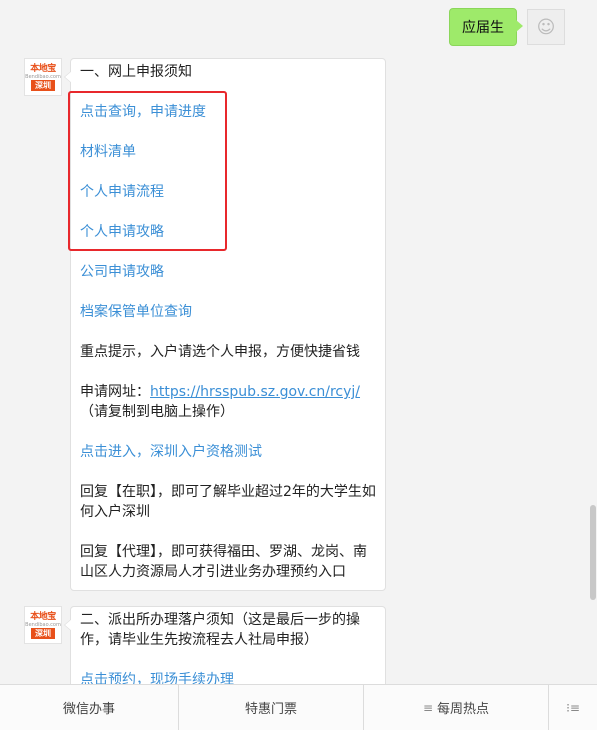  Describe the element at coordinates (228, 677) in the screenshot. I see `link-appointment: 点击预约，现场手续办理` at that location.